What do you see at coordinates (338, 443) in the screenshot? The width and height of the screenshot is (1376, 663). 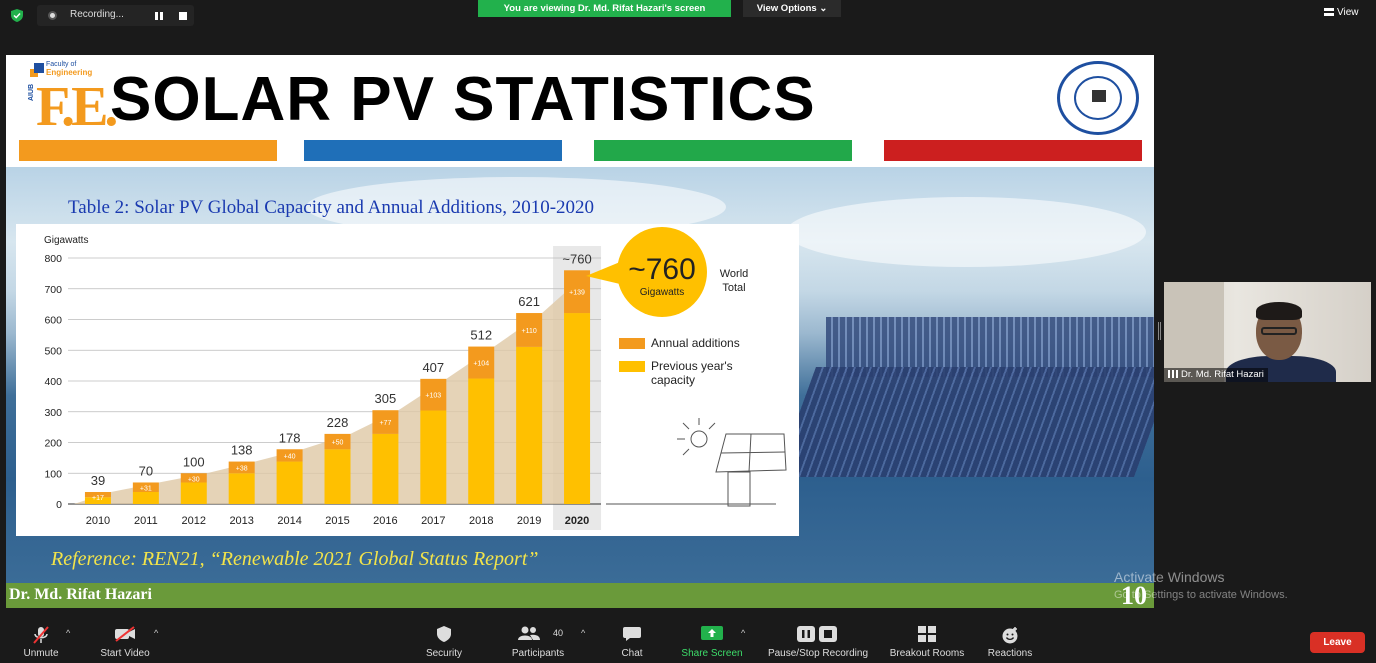 I see `addition-data-label: +50` at bounding box center [338, 443].